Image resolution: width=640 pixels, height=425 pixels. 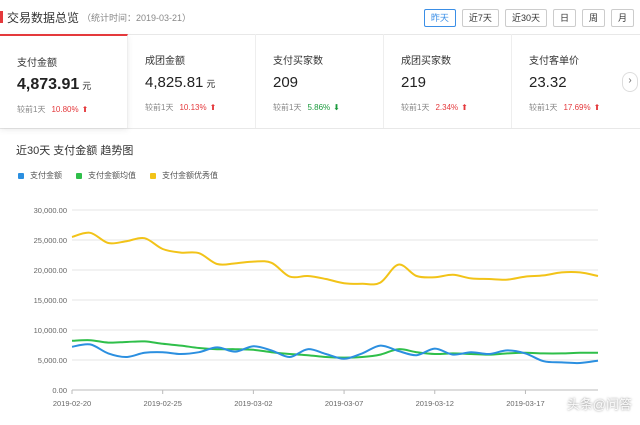 What do you see at coordinates (106, 175) in the screenshot?
I see `legend-item-avg: 支付金额均值` at bounding box center [106, 175].